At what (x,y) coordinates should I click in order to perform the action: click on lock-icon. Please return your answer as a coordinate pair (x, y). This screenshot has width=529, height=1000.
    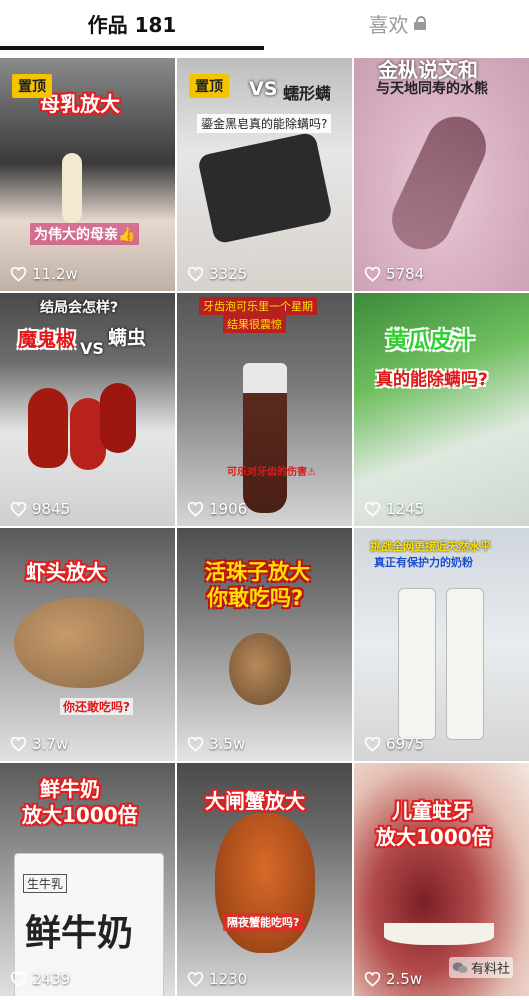
    Looking at the image, I should click on (419, 23).